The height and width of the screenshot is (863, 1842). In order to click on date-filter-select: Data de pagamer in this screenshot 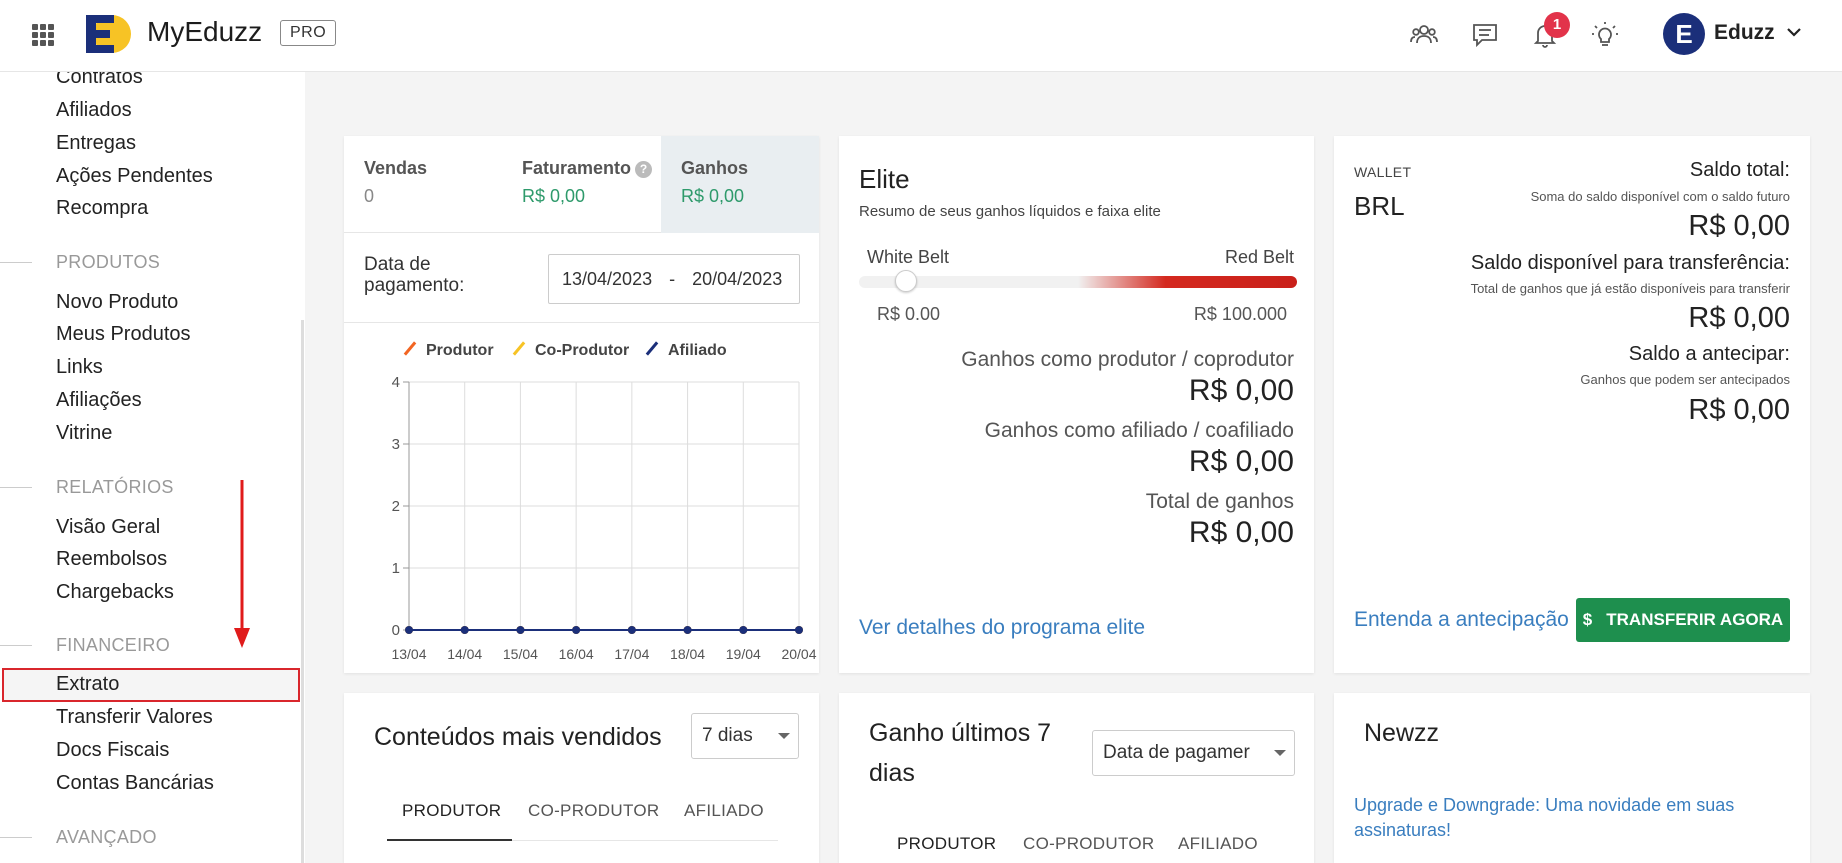, I will do `click(1193, 753)`.